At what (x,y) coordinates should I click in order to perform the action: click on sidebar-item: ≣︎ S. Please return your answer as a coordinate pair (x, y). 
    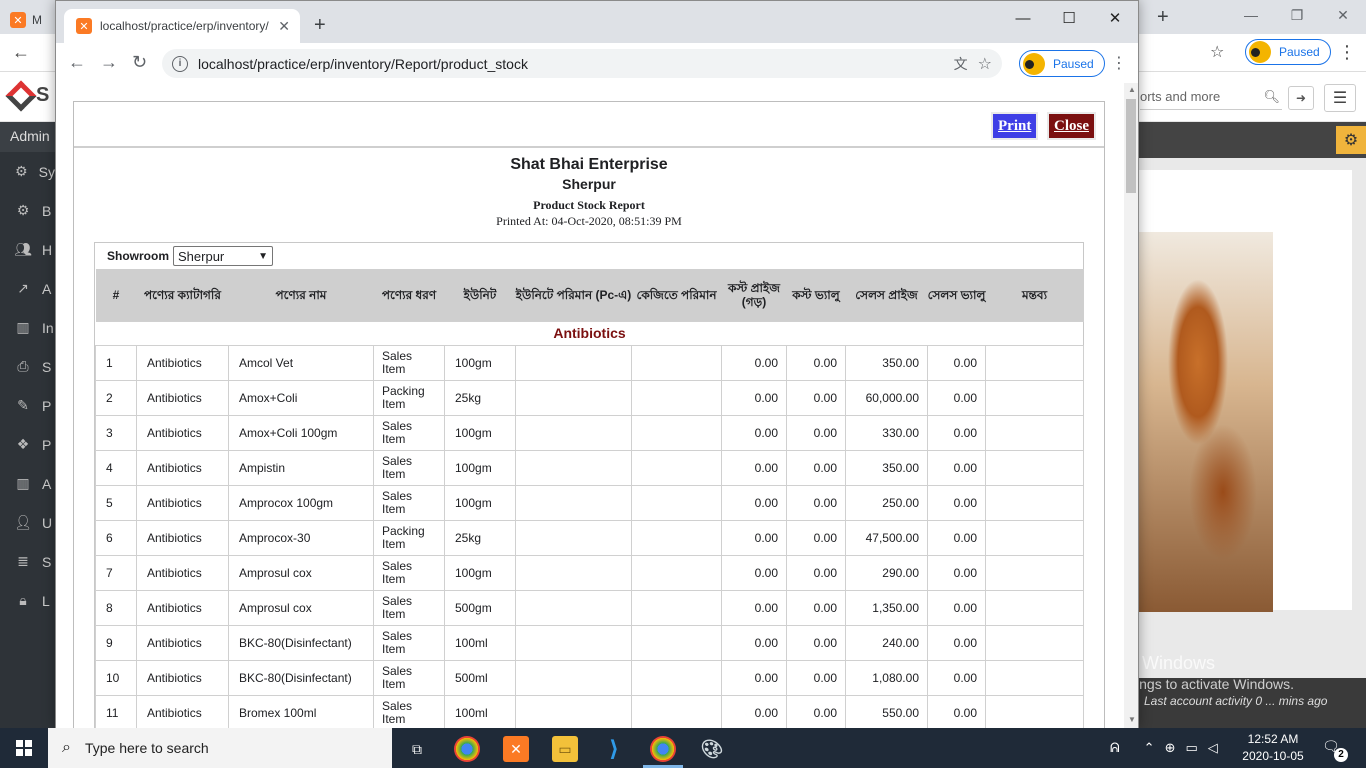
    Looking at the image, I should click on (27, 561).